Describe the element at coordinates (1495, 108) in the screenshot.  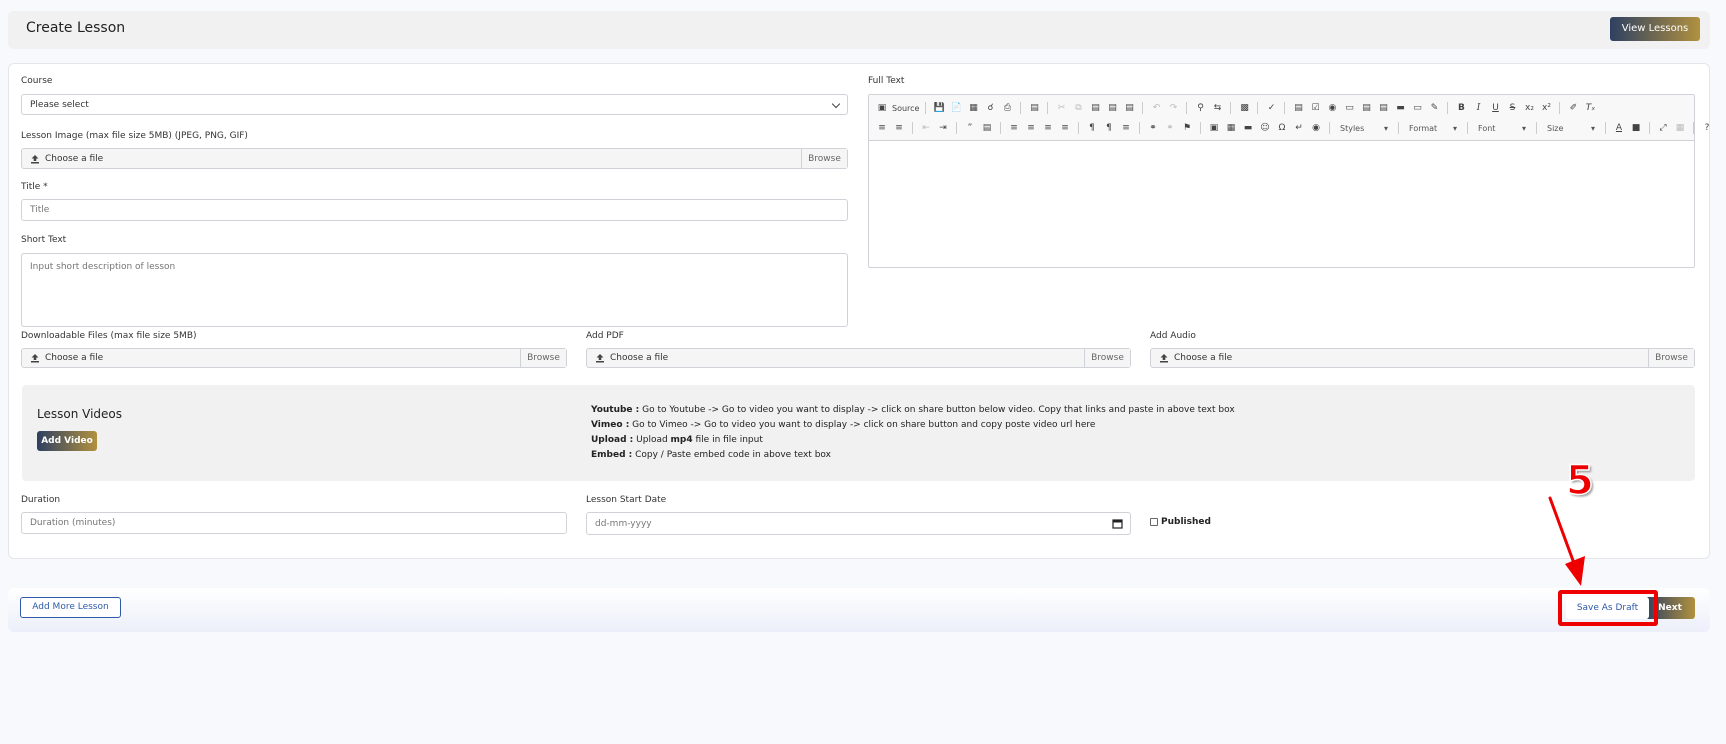
I see `underline-icon: U` at that location.